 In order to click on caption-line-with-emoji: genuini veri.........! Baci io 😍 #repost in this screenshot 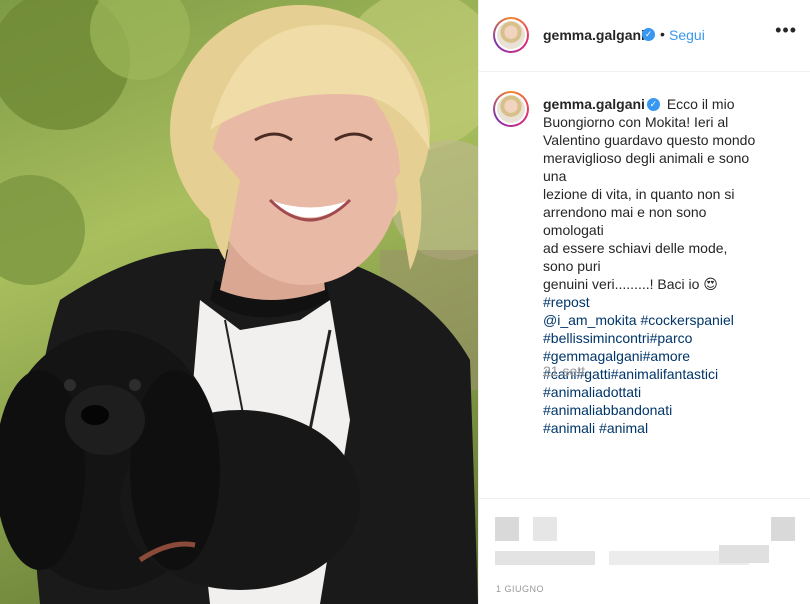, I will do `click(650, 293)`.